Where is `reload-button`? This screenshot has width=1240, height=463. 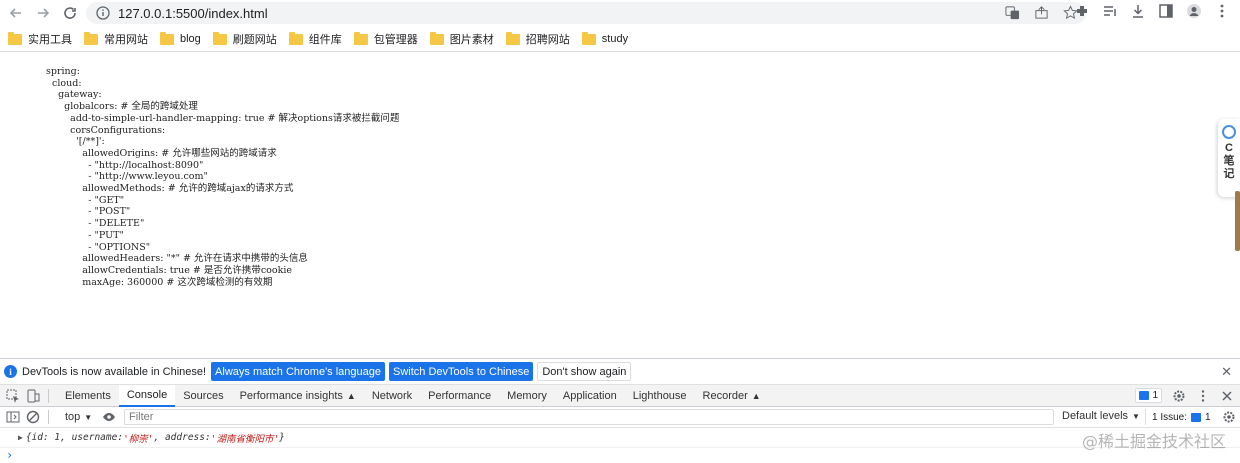 reload-button is located at coordinates (70, 13).